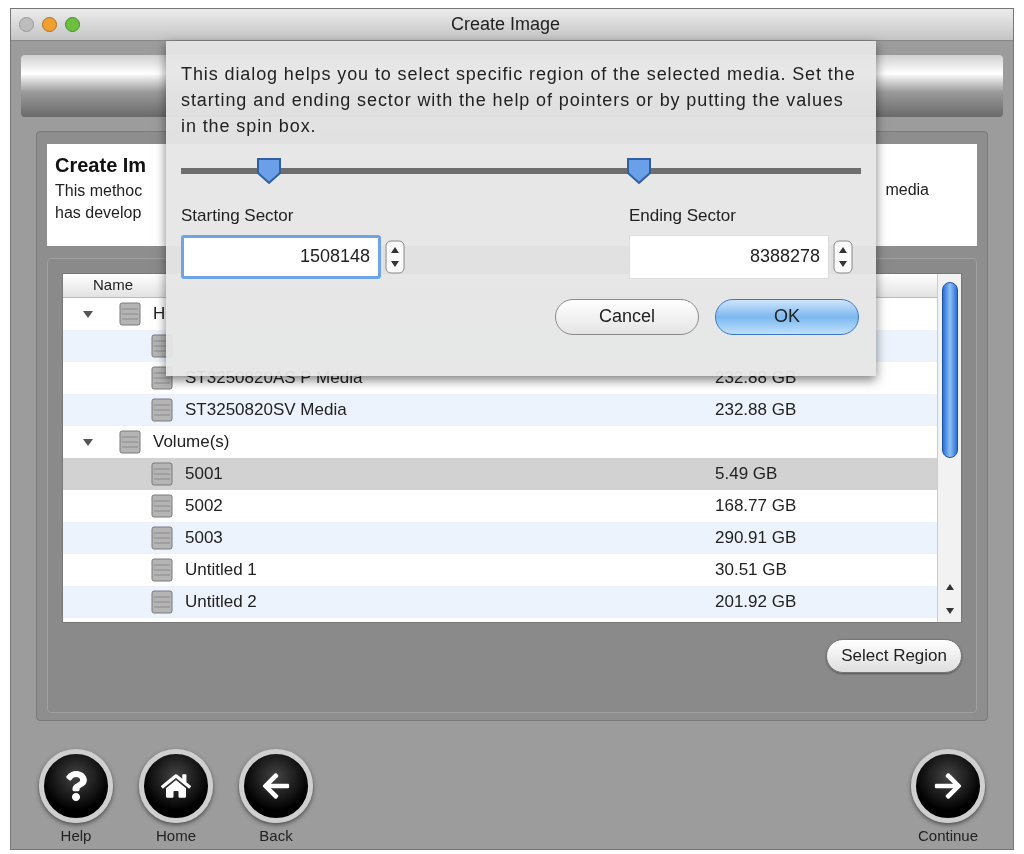  Describe the element at coordinates (191, 442) in the screenshot. I see `device-name: Volume(s)` at that location.